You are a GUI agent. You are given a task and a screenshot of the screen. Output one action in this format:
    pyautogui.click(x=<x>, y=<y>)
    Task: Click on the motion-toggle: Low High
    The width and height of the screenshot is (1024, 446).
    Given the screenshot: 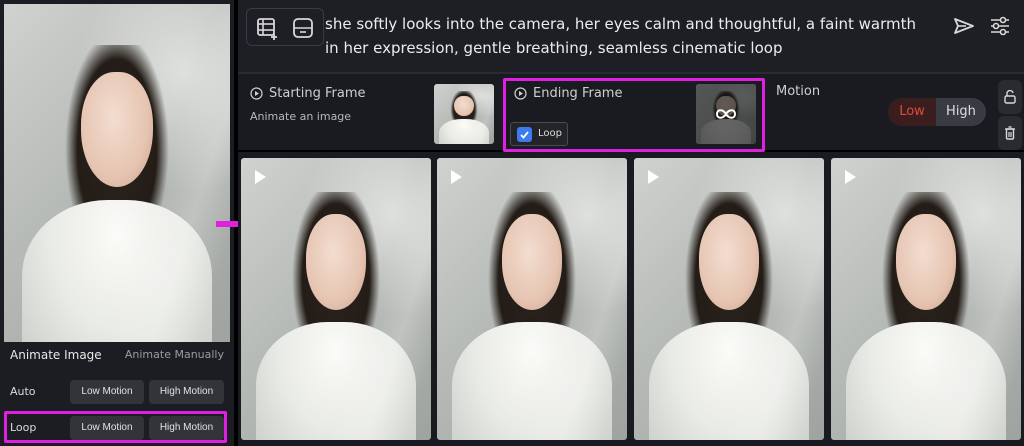 What is the action you would take?
    pyautogui.click(x=937, y=112)
    